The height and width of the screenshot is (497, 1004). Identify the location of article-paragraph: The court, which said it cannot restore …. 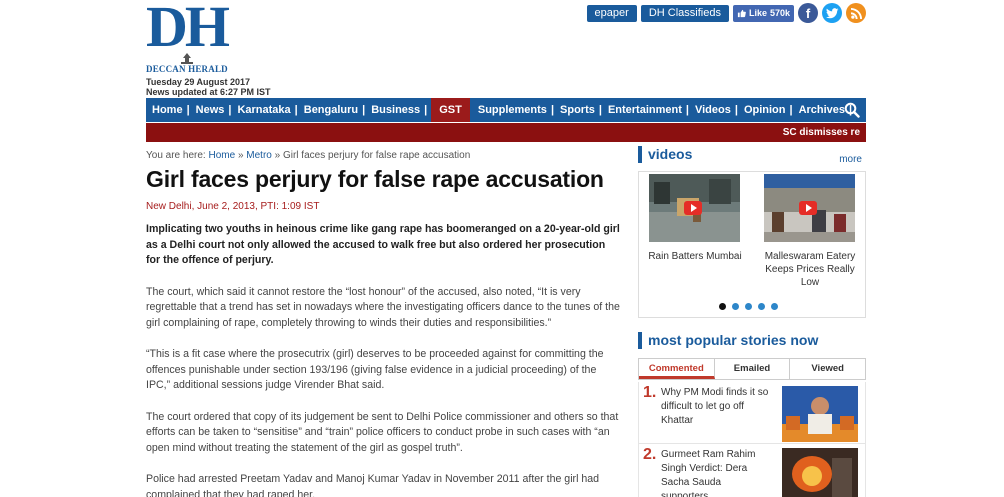
(383, 307).